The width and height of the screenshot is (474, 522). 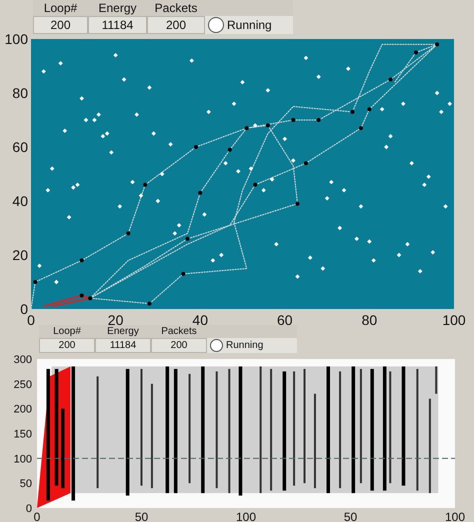 I want to click on y-tick-label: 150, so click(x=23, y=434).